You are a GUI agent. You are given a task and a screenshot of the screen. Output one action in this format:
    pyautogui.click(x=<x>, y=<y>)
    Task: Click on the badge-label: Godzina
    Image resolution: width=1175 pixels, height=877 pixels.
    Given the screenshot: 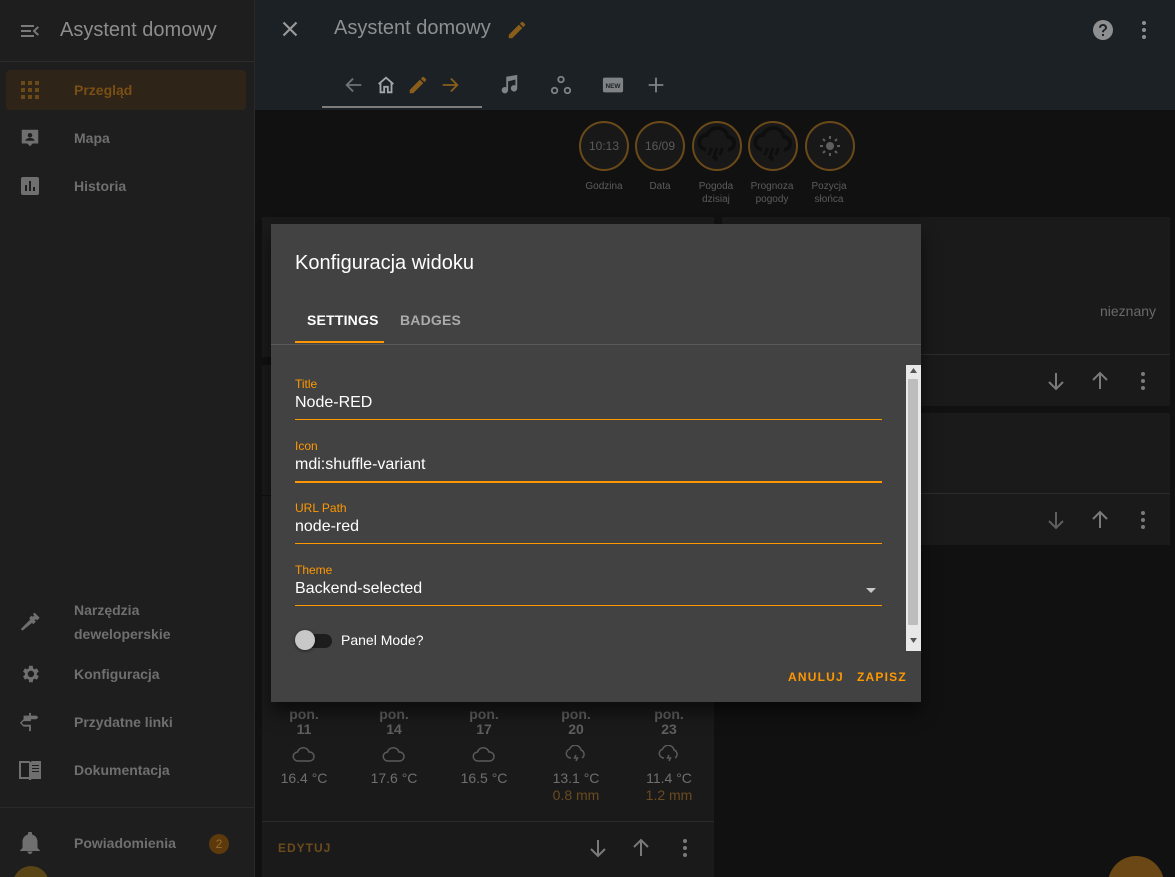 What is the action you would take?
    pyautogui.click(x=604, y=186)
    